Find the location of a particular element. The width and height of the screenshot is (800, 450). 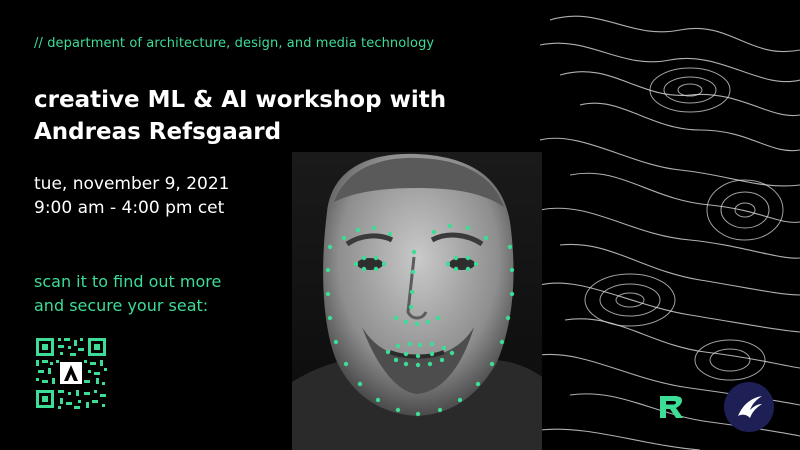

r-logo-icon is located at coordinates (671, 407).